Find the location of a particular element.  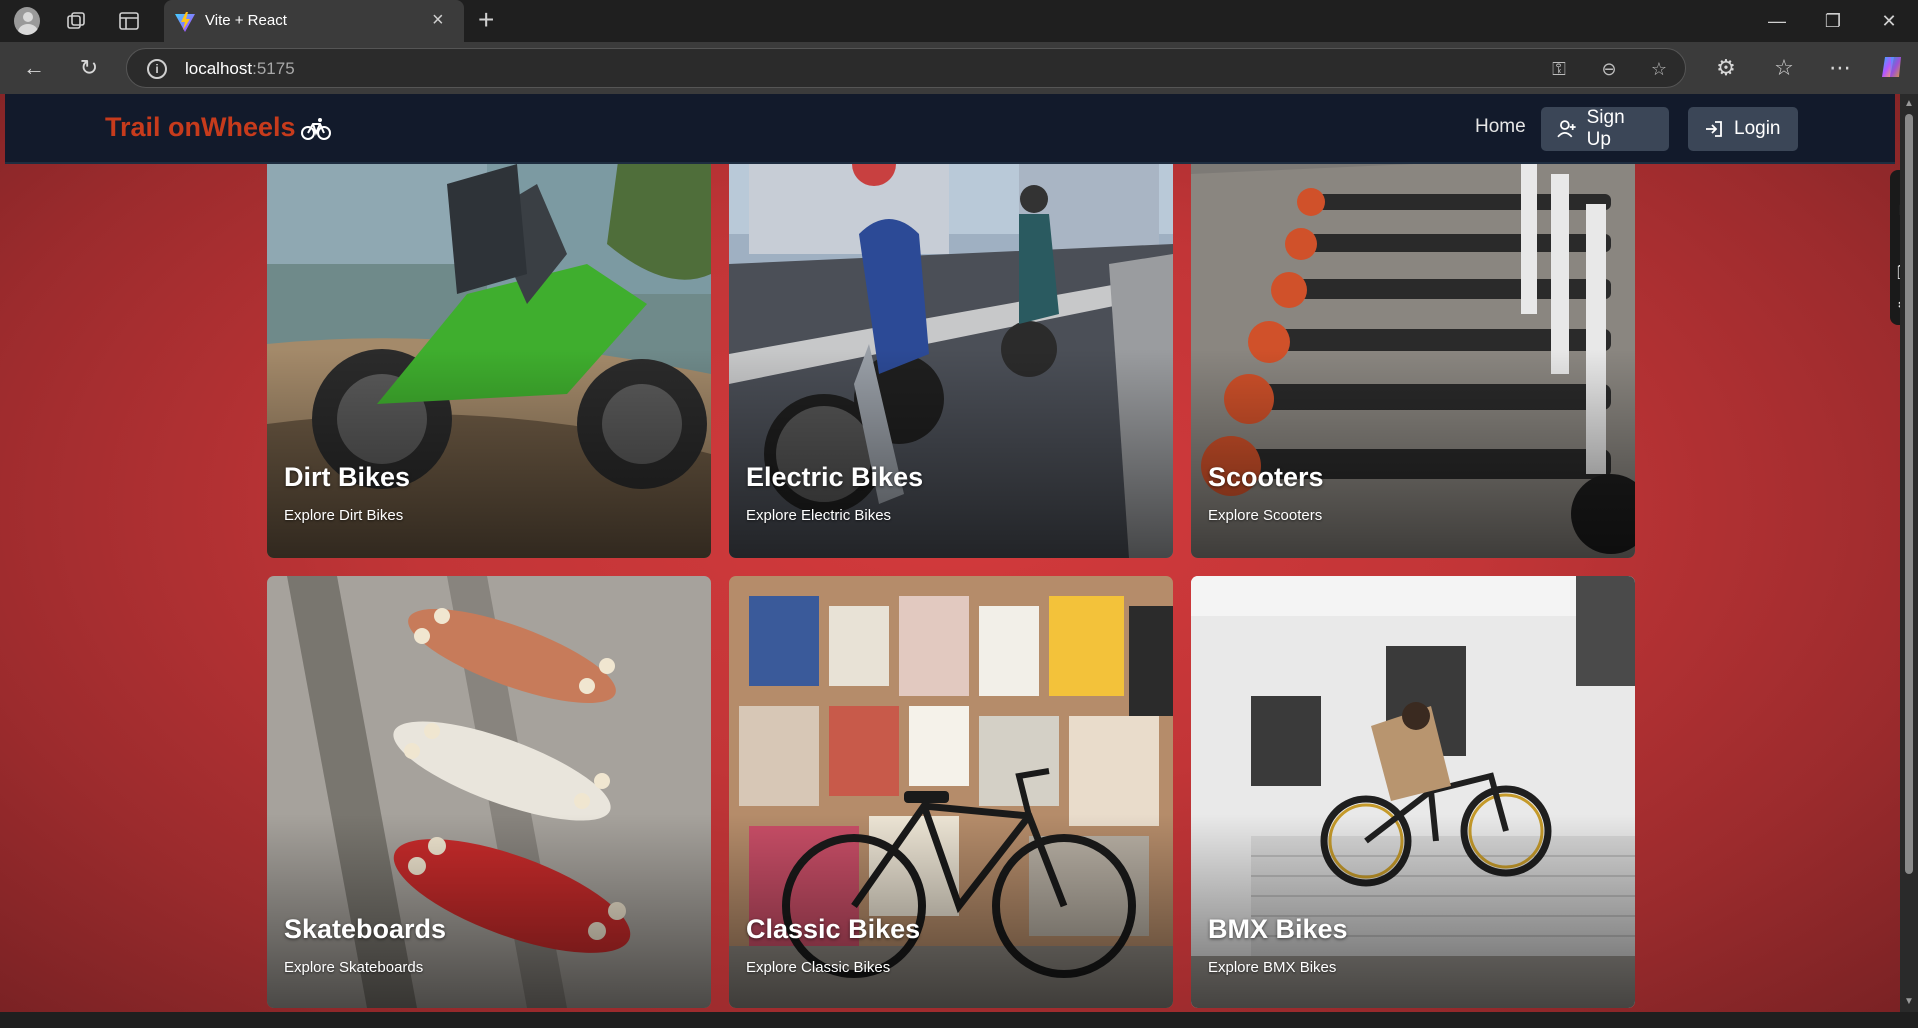

back-icon: ← is located at coordinates (34, 68).